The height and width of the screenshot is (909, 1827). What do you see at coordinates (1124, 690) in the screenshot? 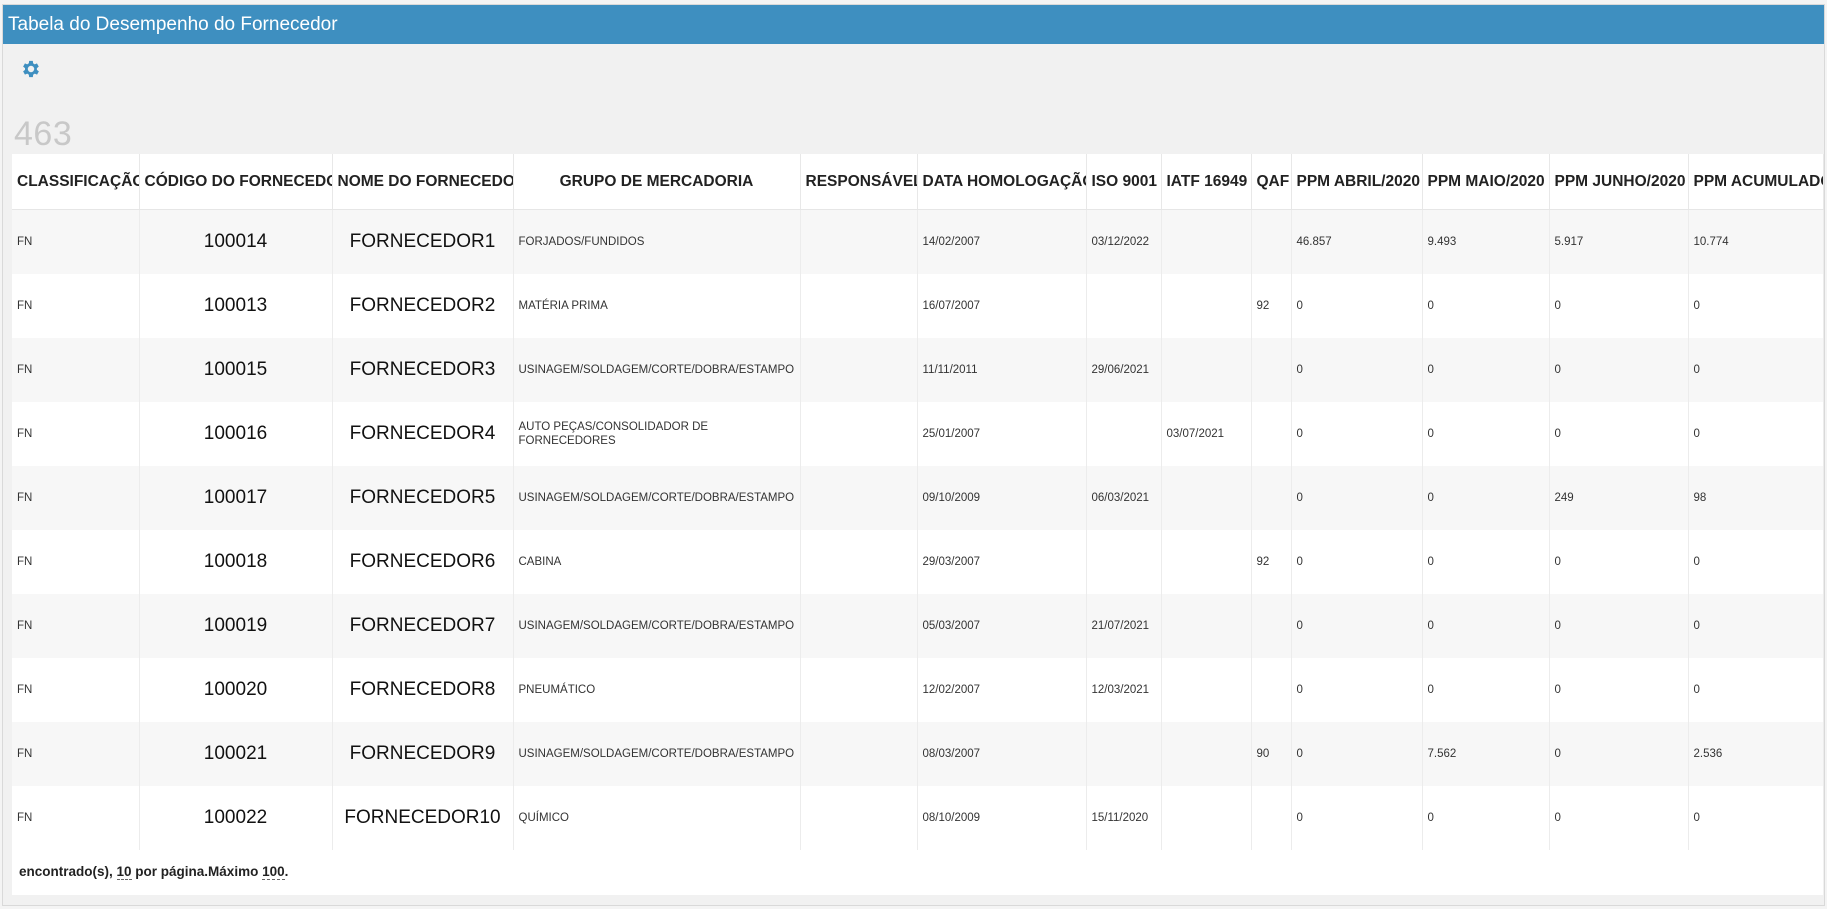
I see `table-cell: 12/03/2021` at bounding box center [1124, 690].